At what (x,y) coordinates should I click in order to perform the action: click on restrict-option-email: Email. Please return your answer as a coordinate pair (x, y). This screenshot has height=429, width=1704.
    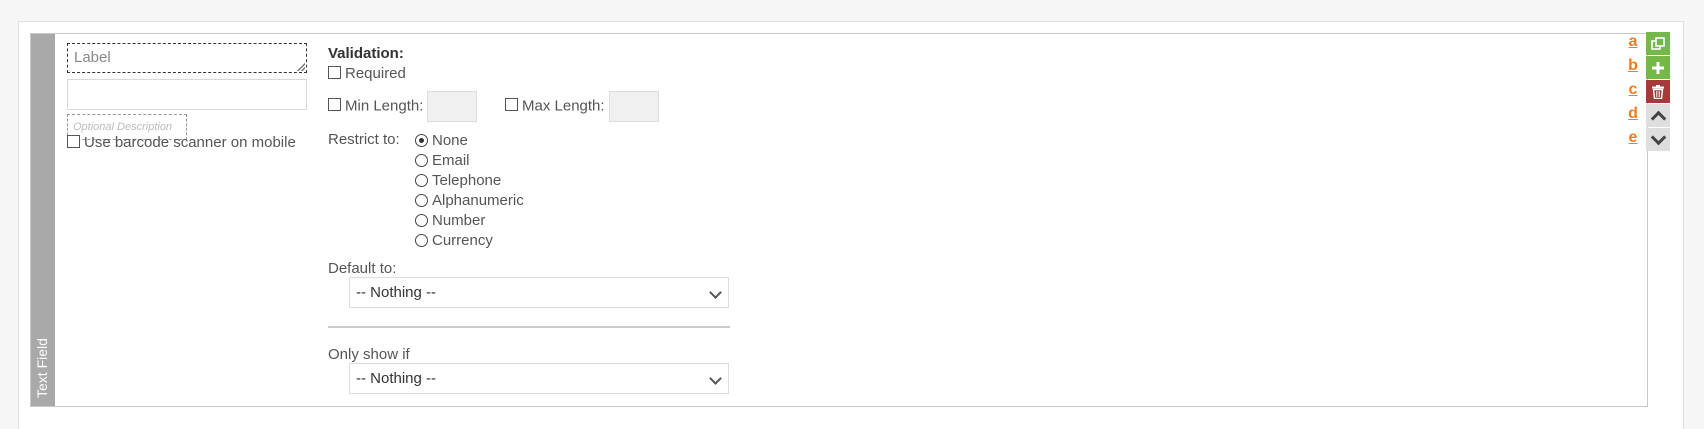
    Looking at the image, I should click on (469, 160).